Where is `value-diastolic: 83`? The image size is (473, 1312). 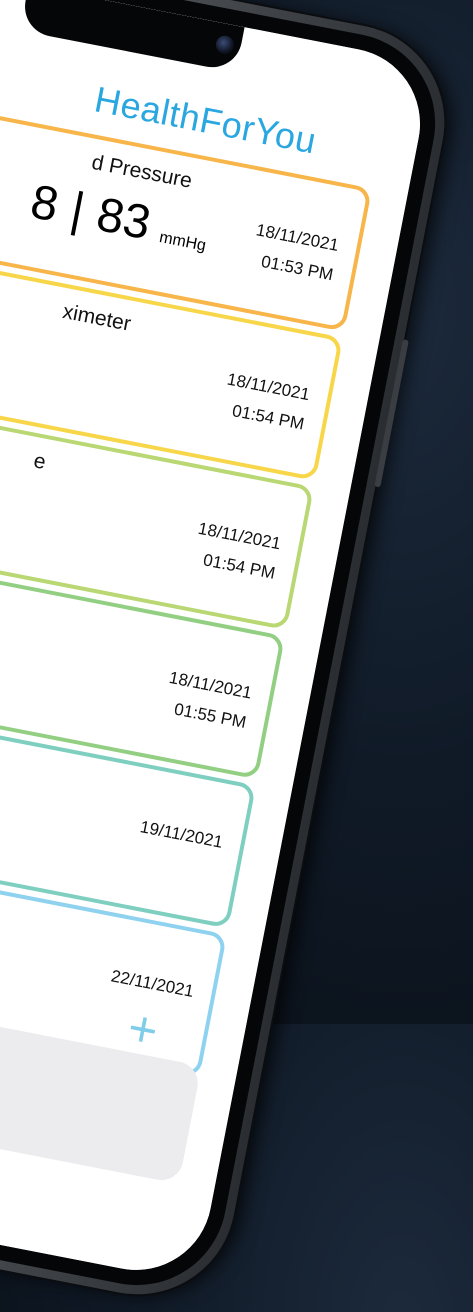 value-diastolic: 83 is located at coordinates (123, 219).